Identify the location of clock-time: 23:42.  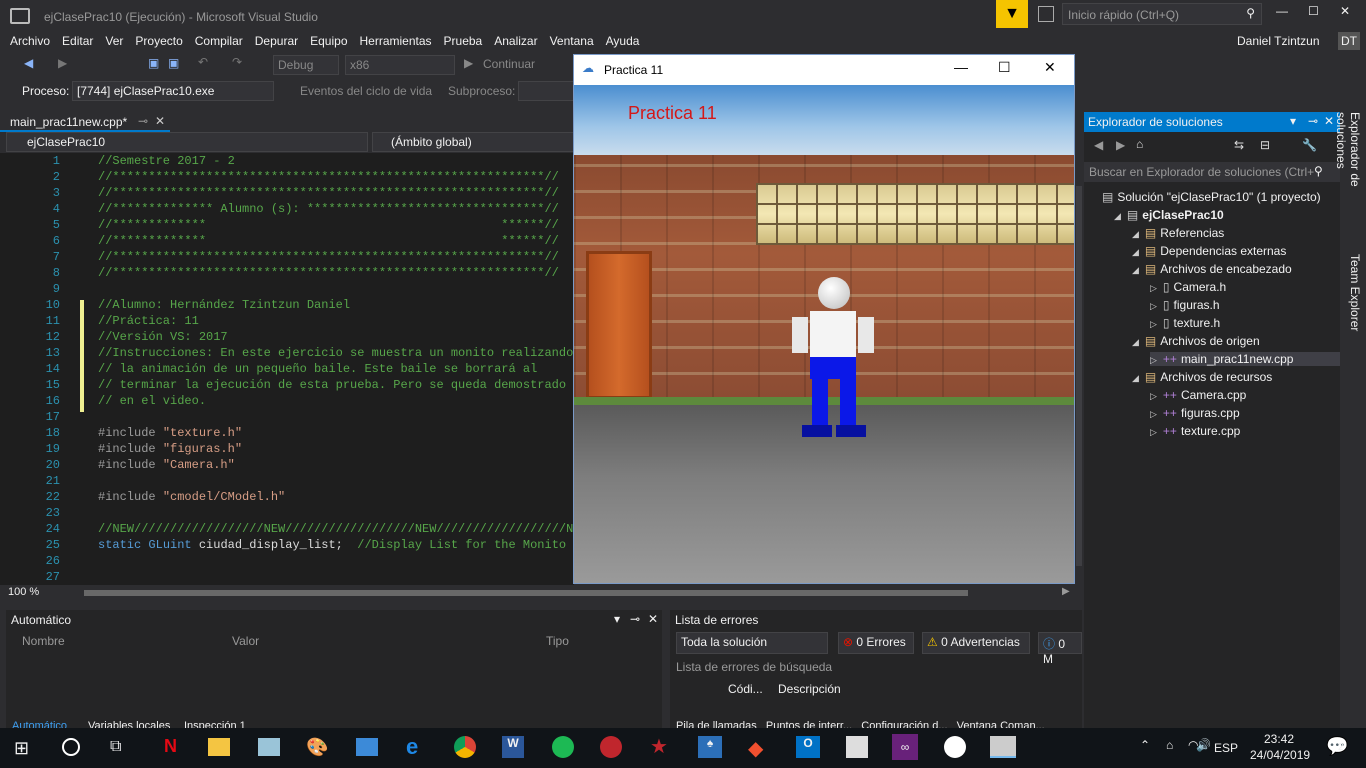
(1279, 739).